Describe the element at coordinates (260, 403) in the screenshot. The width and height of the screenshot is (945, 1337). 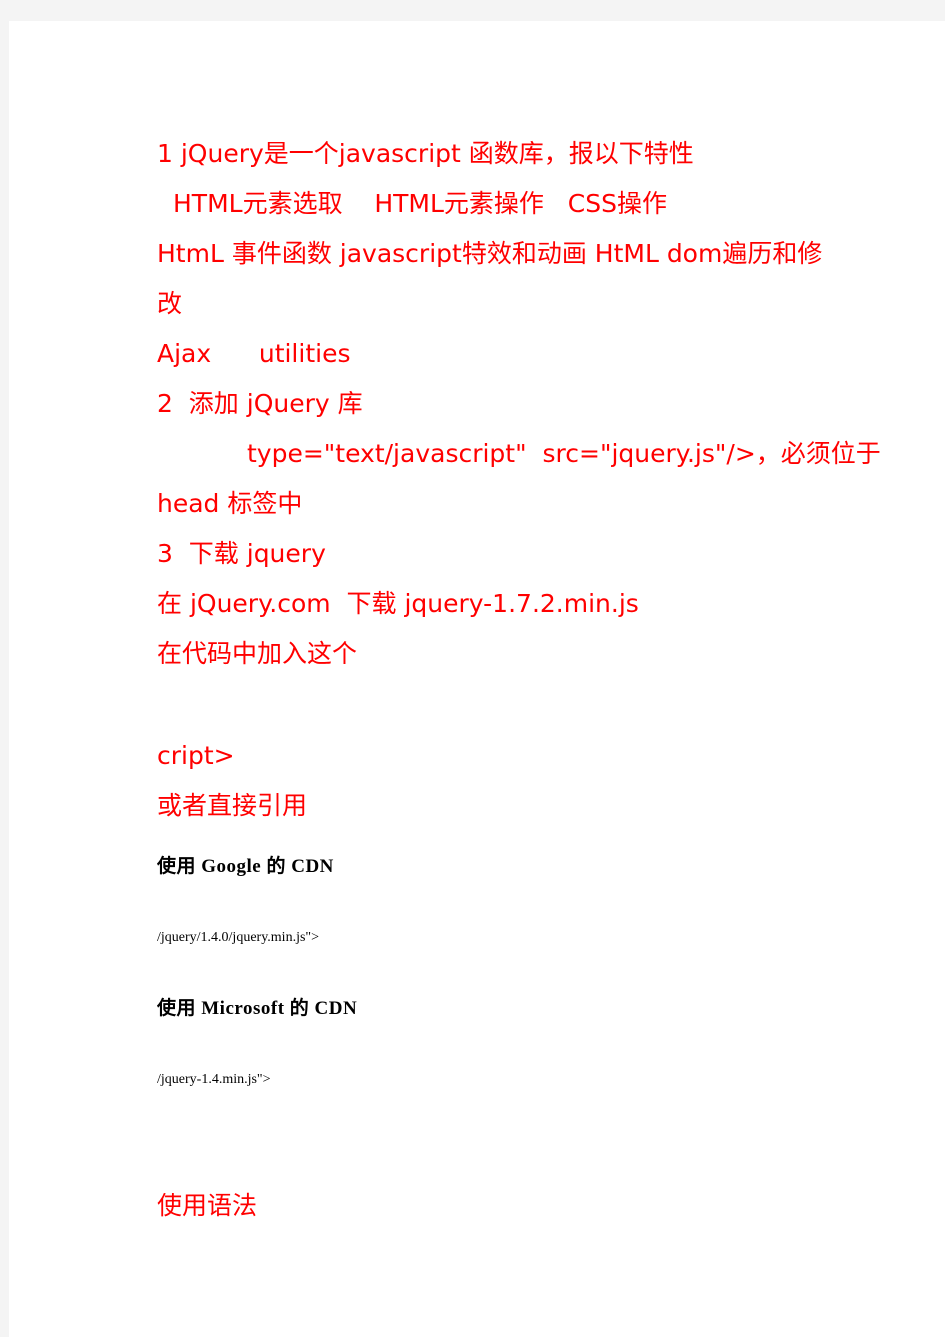
I see `text-line-section-add-library: 2 添加 jQuery 库` at that location.